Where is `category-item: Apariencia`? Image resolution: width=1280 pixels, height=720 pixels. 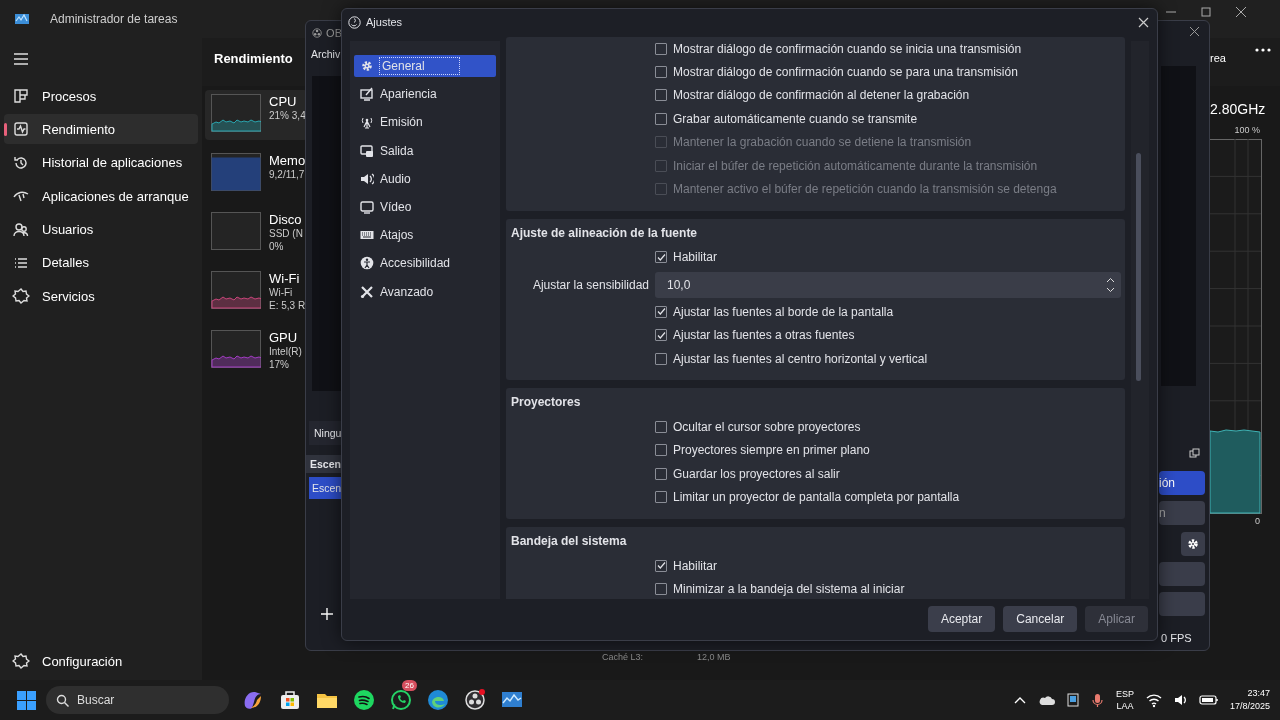
category-item: Apariencia is located at coordinates (425, 94).